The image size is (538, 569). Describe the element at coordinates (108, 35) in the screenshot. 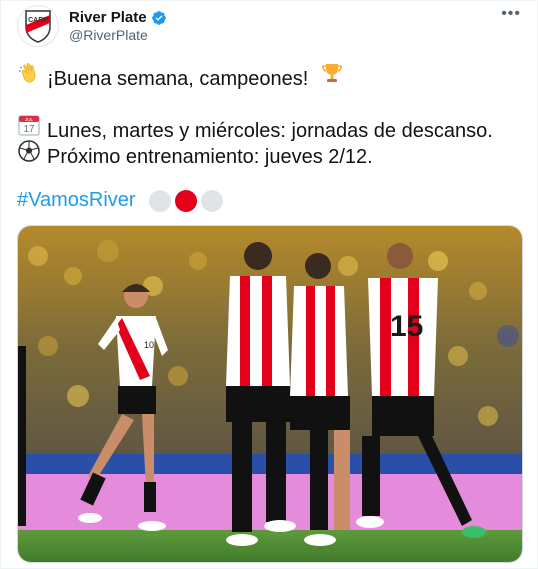

I see `account-handle: @RiverPlate` at that location.